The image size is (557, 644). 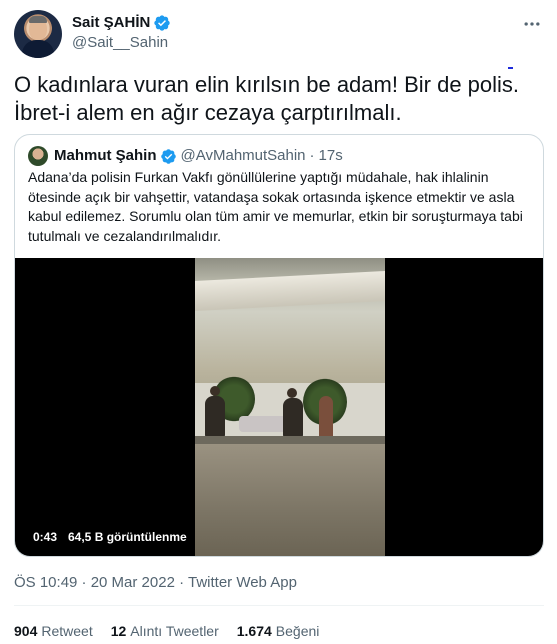 What do you see at coordinates (174, 631) in the screenshot?
I see `stat-quote-tweets-label: Alıntı Tweetler` at bounding box center [174, 631].